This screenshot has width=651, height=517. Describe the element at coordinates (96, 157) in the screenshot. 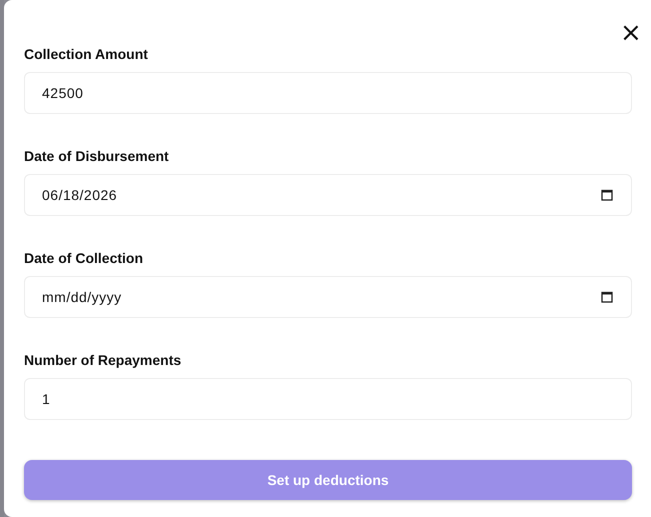

I see `field-label: Date of Disbursement` at that location.